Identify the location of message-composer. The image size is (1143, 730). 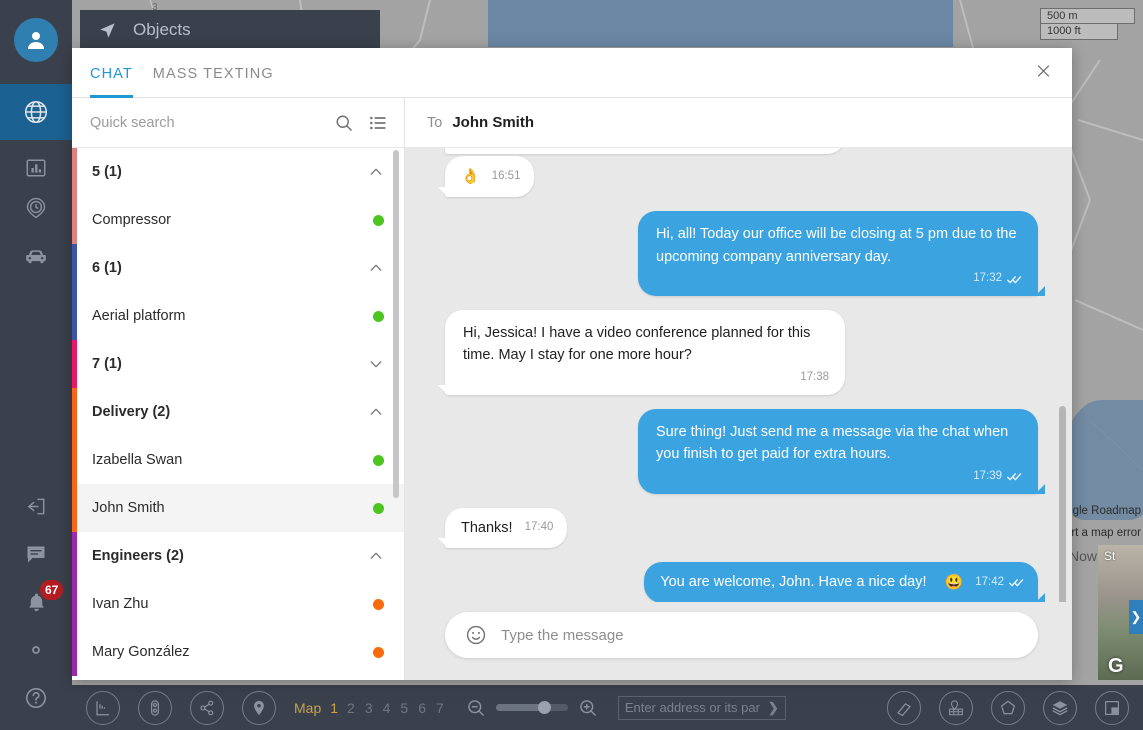
(741, 635).